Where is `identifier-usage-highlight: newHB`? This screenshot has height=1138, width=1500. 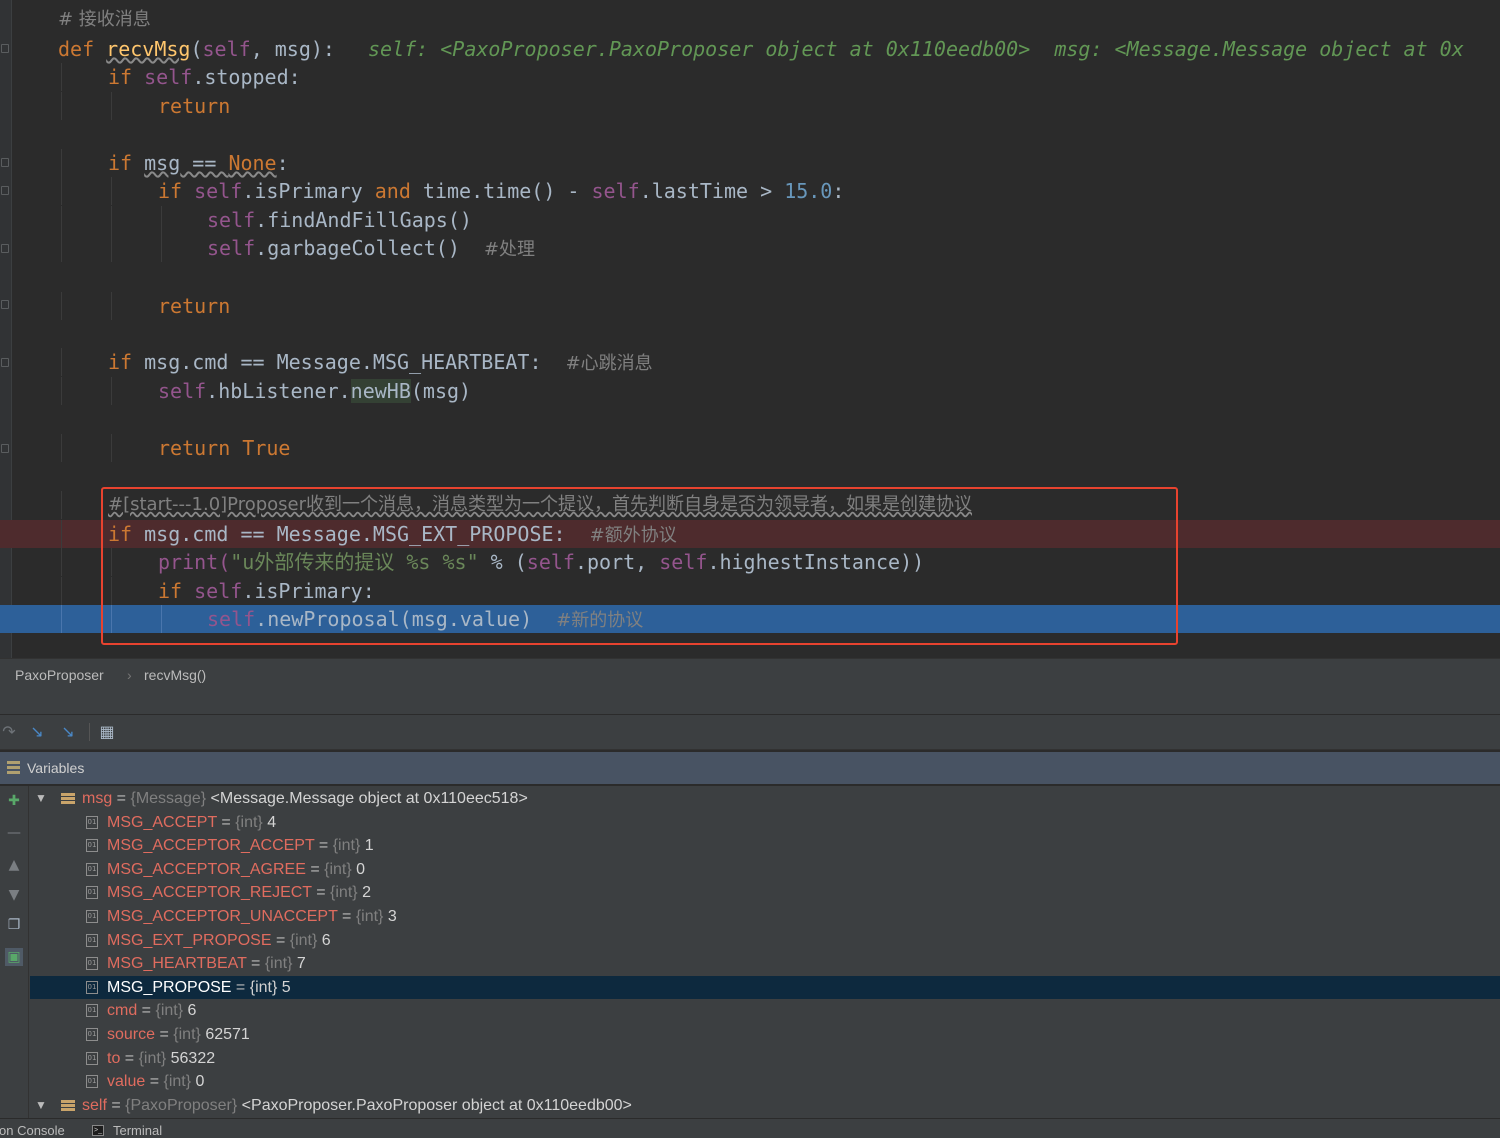
identifier-usage-highlight: newHB is located at coordinates (380, 391).